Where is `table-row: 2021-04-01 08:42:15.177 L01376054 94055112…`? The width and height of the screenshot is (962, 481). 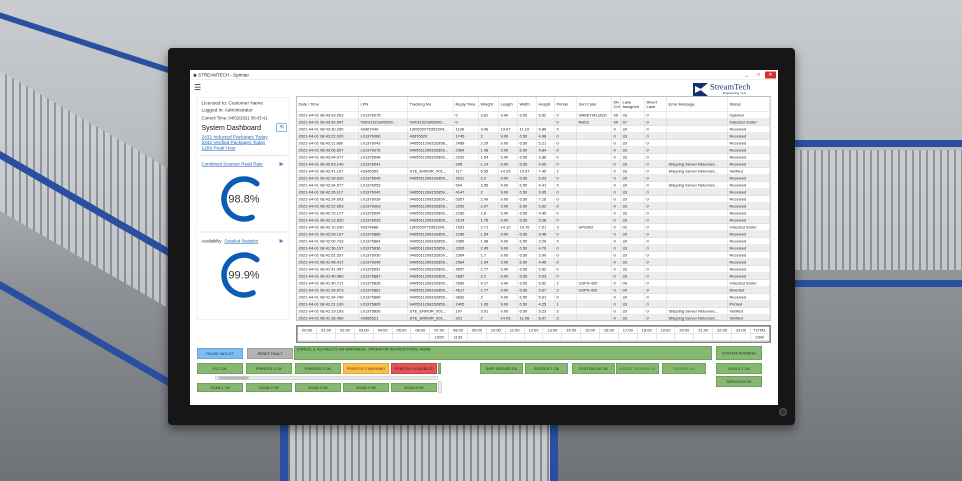 table-row: 2021-04-01 08:42:15.177 L01376054 94055112… is located at coordinates (533, 213).